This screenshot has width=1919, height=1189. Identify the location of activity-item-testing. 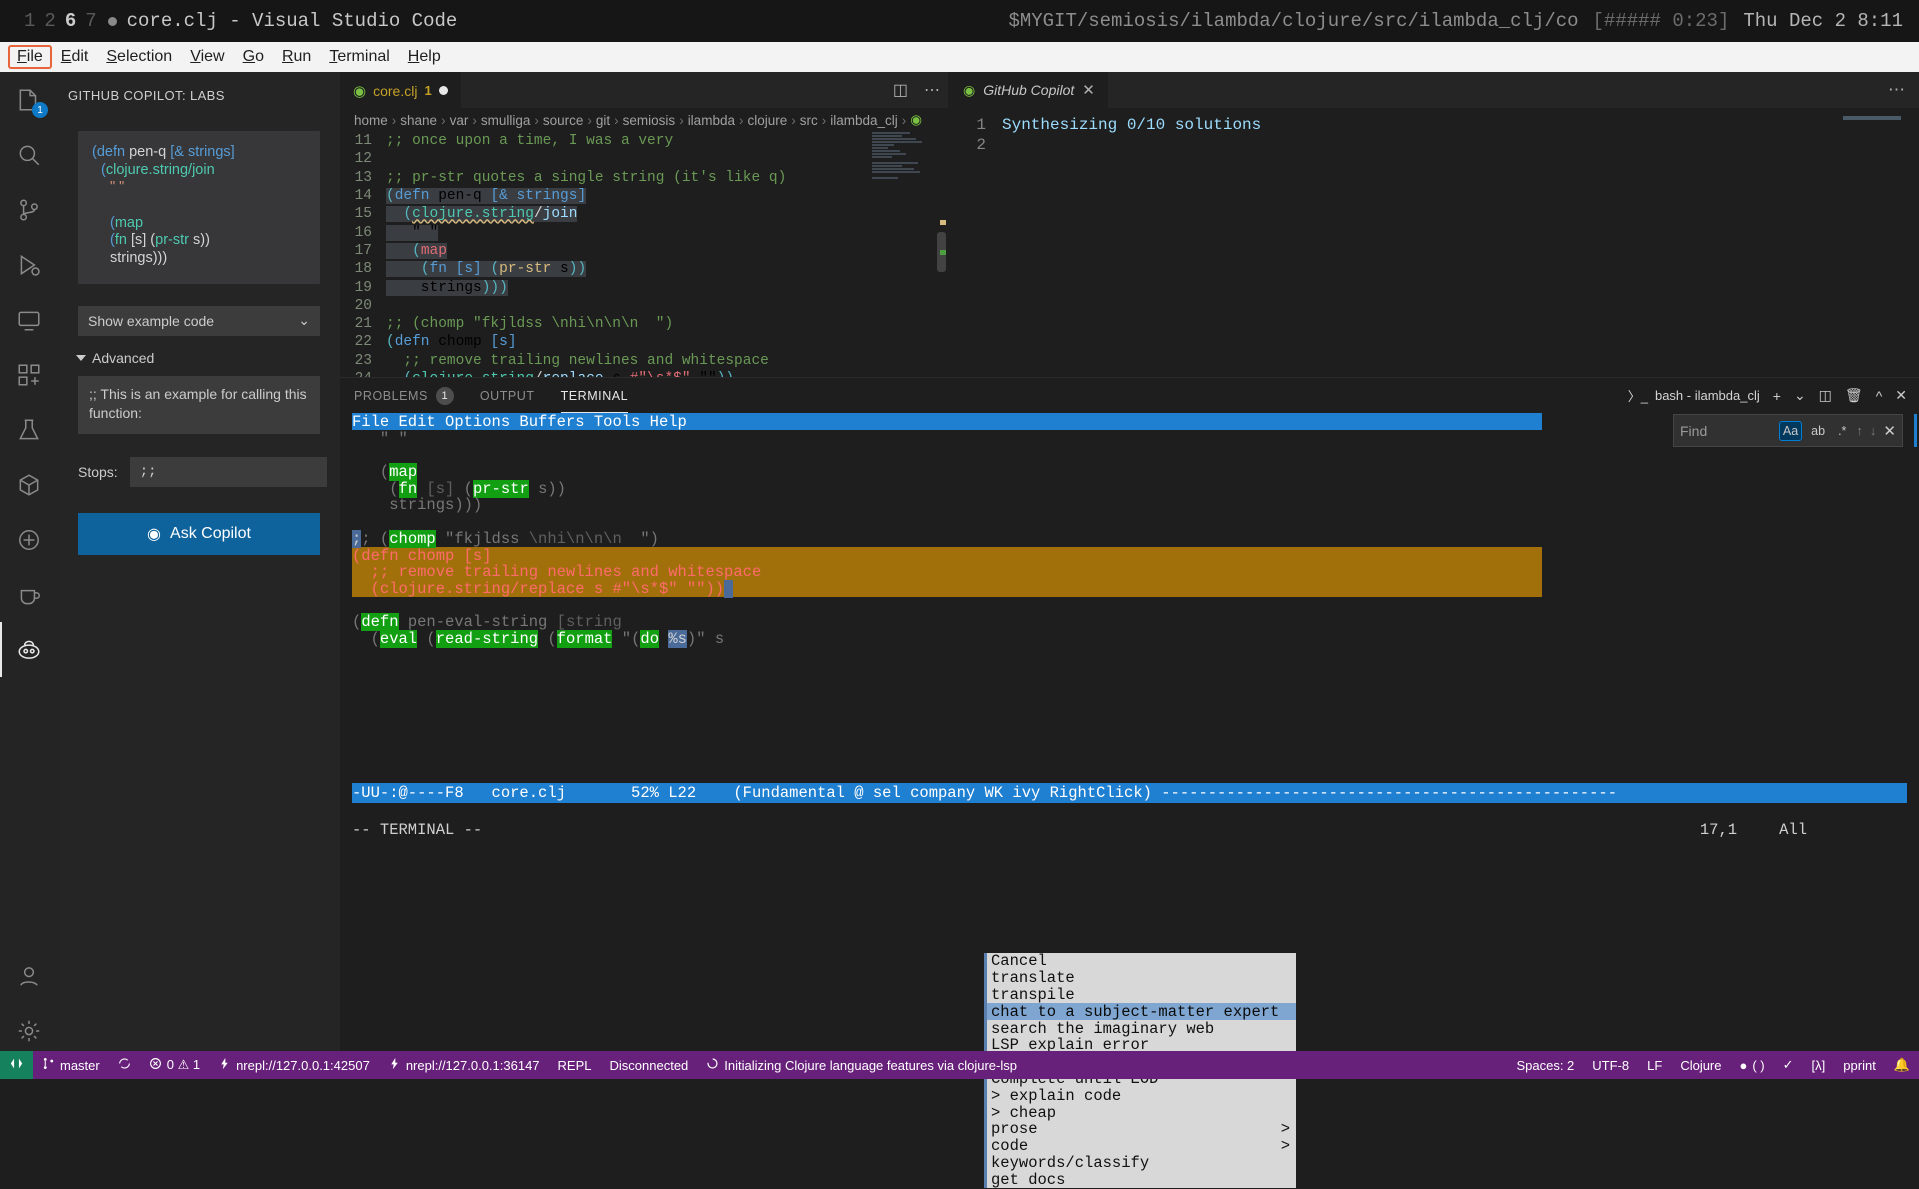
(29, 429).